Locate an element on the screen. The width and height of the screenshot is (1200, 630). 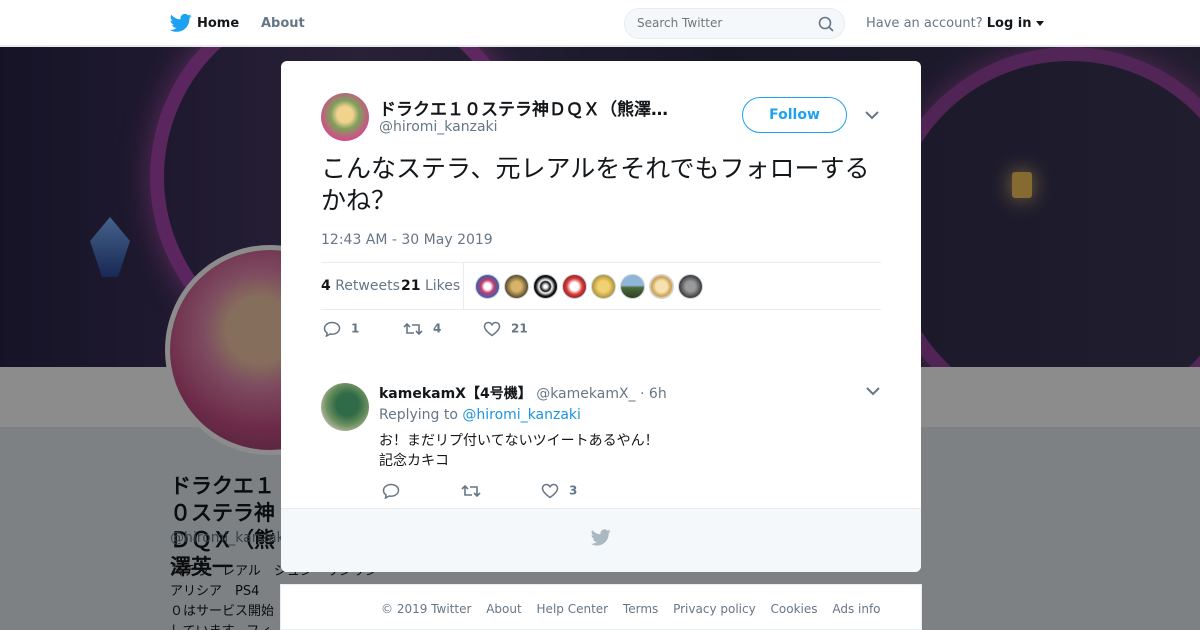
top-nav: Home About Have an account? Log in is located at coordinates (600, 23).